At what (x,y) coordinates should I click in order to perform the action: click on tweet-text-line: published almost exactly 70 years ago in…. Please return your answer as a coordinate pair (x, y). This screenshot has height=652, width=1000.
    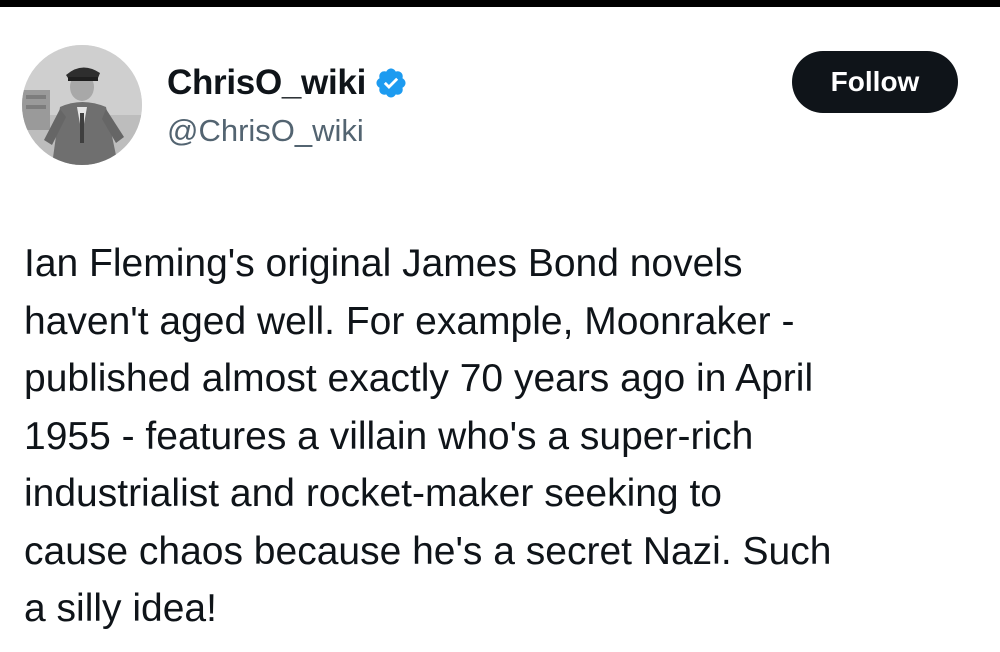
    Looking at the image, I should click on (419, 378).